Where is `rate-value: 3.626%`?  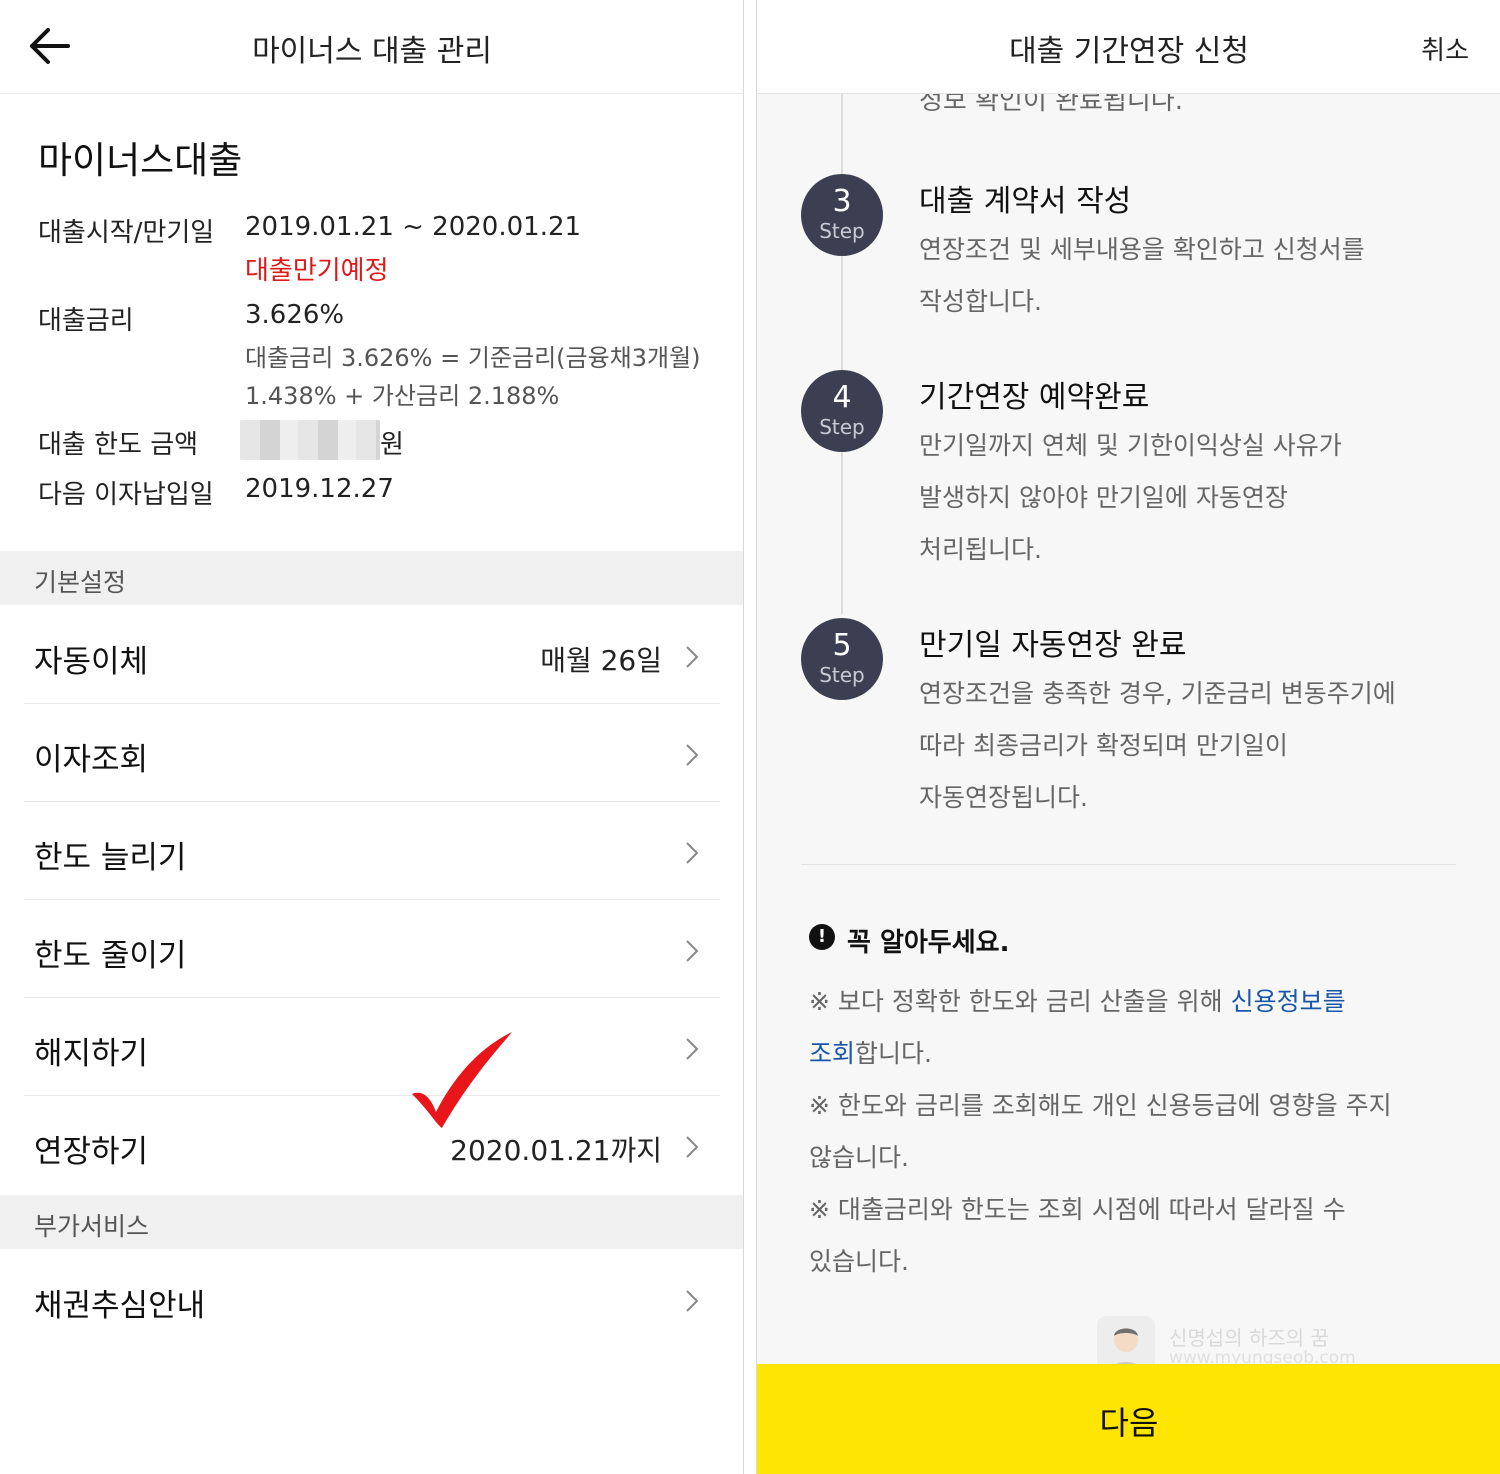 rate-value: 3.626% is located at coordinates (295, 315).